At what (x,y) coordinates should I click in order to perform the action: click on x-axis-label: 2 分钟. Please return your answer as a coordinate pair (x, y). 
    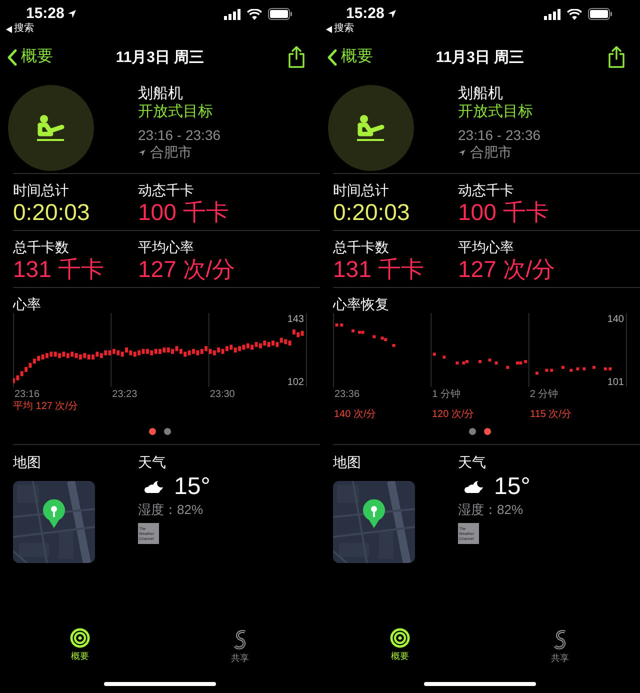
    Looking at the image, I should click on (544, 394).